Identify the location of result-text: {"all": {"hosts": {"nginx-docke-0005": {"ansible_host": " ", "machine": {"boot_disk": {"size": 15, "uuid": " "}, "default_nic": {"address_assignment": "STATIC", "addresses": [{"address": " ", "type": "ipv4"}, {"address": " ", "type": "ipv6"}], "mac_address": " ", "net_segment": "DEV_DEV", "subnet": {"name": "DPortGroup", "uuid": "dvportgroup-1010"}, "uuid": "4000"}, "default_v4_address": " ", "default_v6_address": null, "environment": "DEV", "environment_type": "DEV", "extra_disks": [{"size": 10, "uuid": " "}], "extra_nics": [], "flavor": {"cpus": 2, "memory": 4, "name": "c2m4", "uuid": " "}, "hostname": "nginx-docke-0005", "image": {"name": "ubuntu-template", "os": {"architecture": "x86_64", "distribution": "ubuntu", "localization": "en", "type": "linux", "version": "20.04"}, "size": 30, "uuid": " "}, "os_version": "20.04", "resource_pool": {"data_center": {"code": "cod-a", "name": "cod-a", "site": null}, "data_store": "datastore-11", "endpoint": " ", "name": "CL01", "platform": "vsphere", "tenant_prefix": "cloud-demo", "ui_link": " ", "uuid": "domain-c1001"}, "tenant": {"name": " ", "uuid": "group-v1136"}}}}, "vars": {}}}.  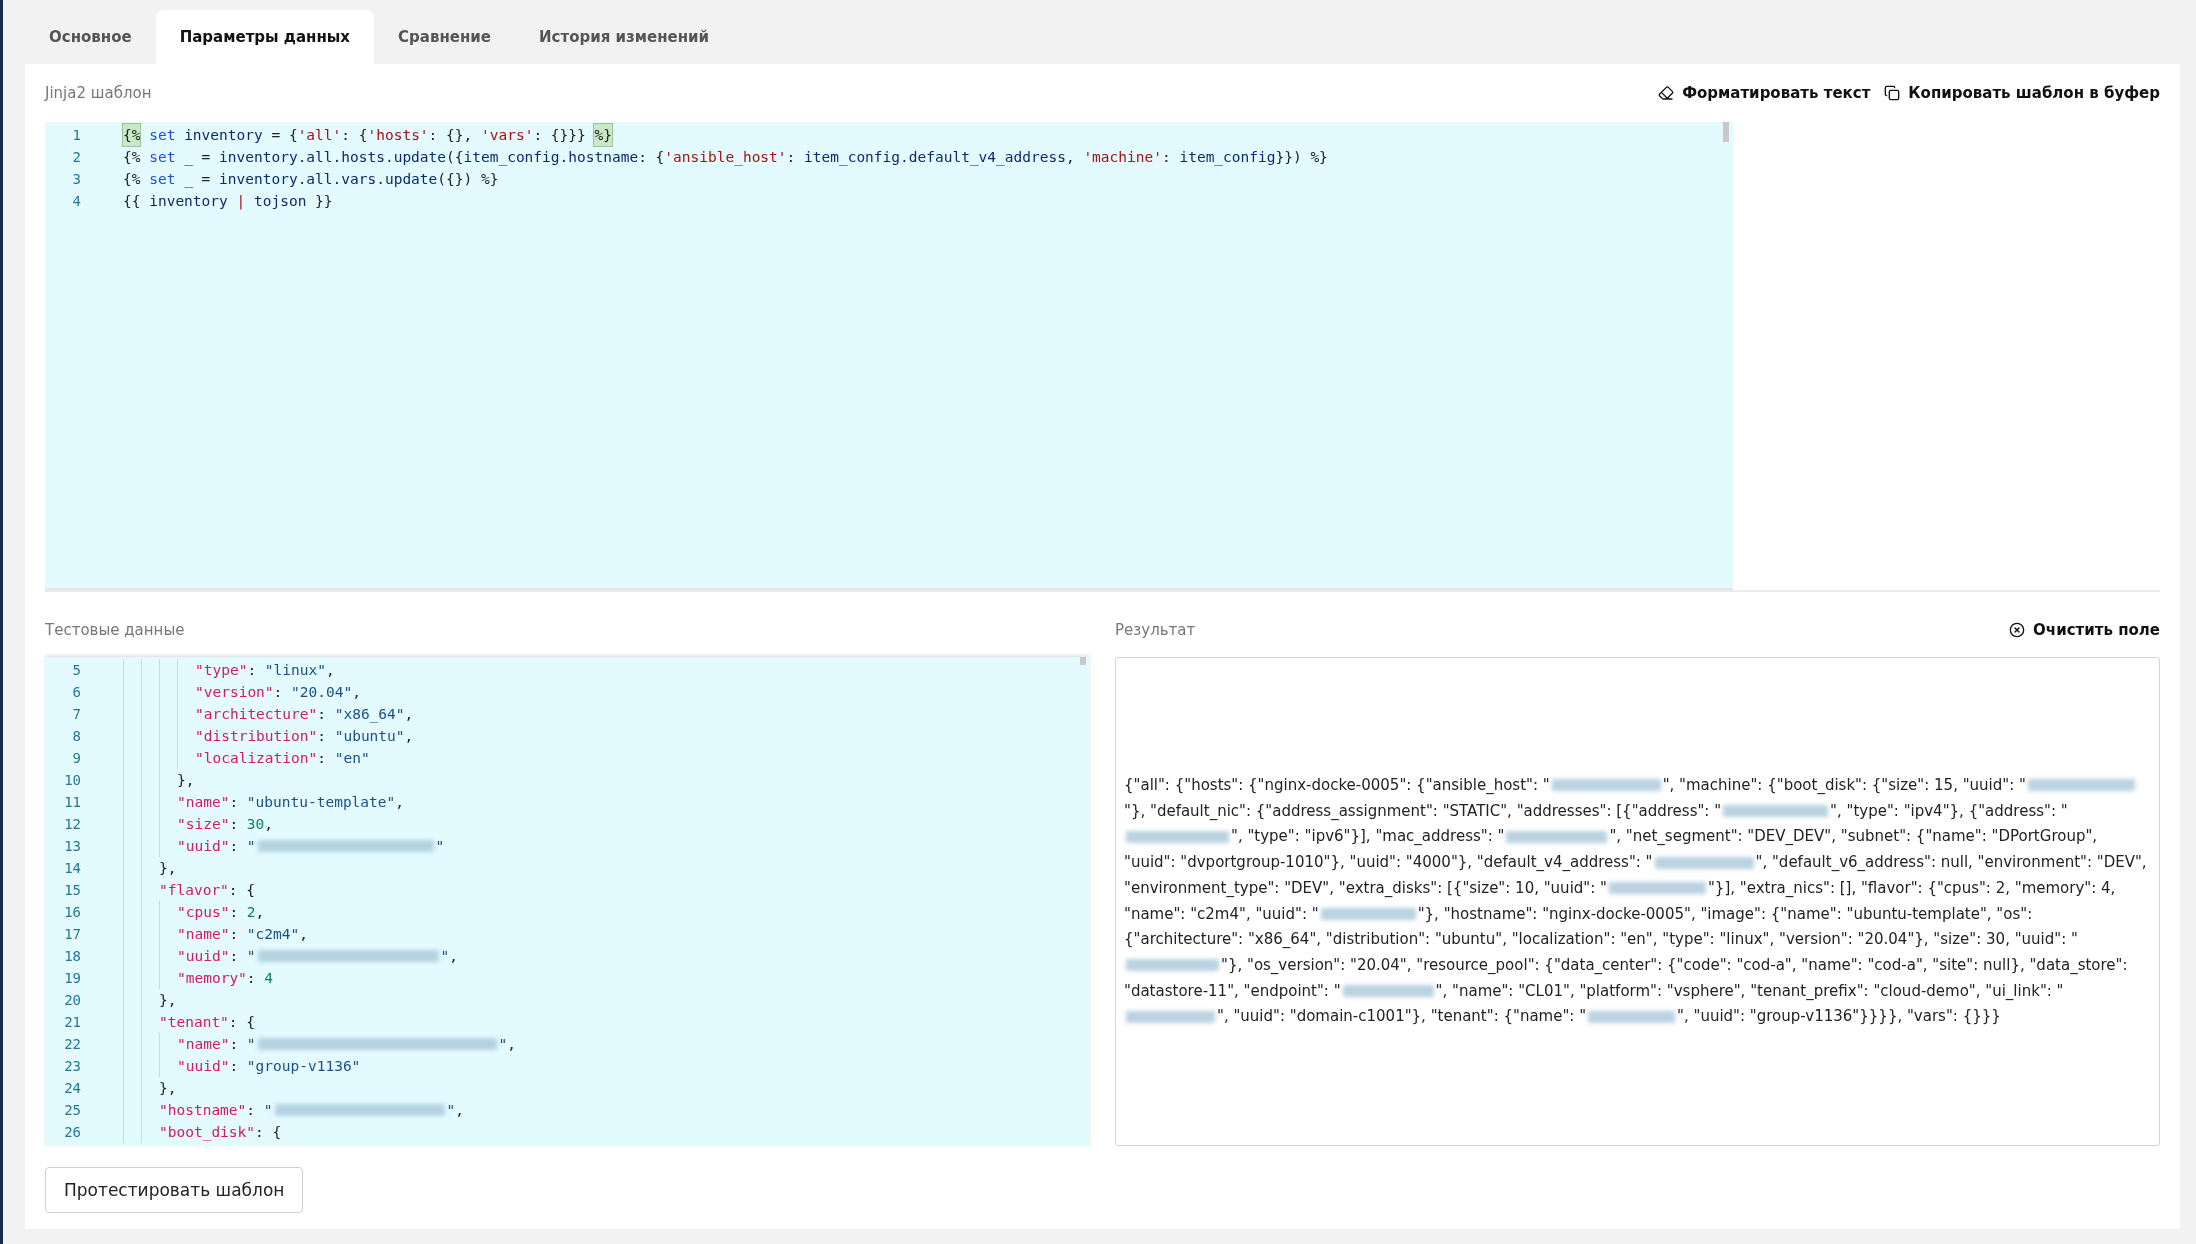
(1636, 901).